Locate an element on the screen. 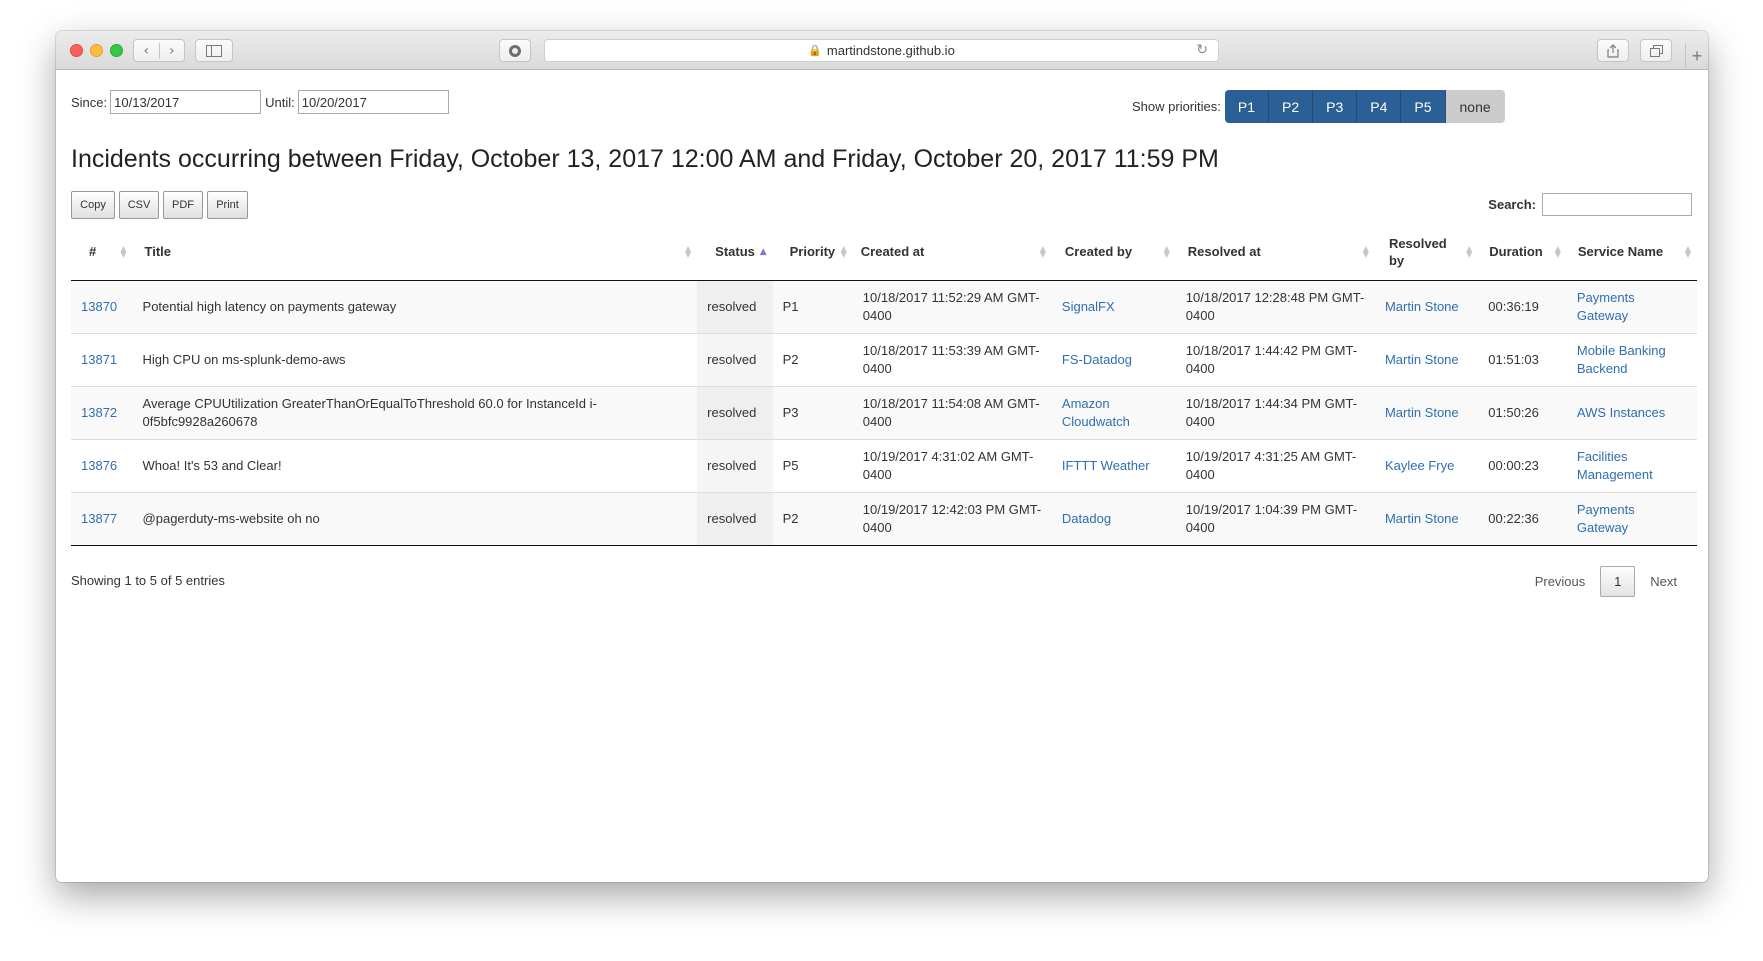 This screenshot has width=1763, height=961. column-header-duration: Duration ▲ ▼ is located at coordinates (1522, 252).